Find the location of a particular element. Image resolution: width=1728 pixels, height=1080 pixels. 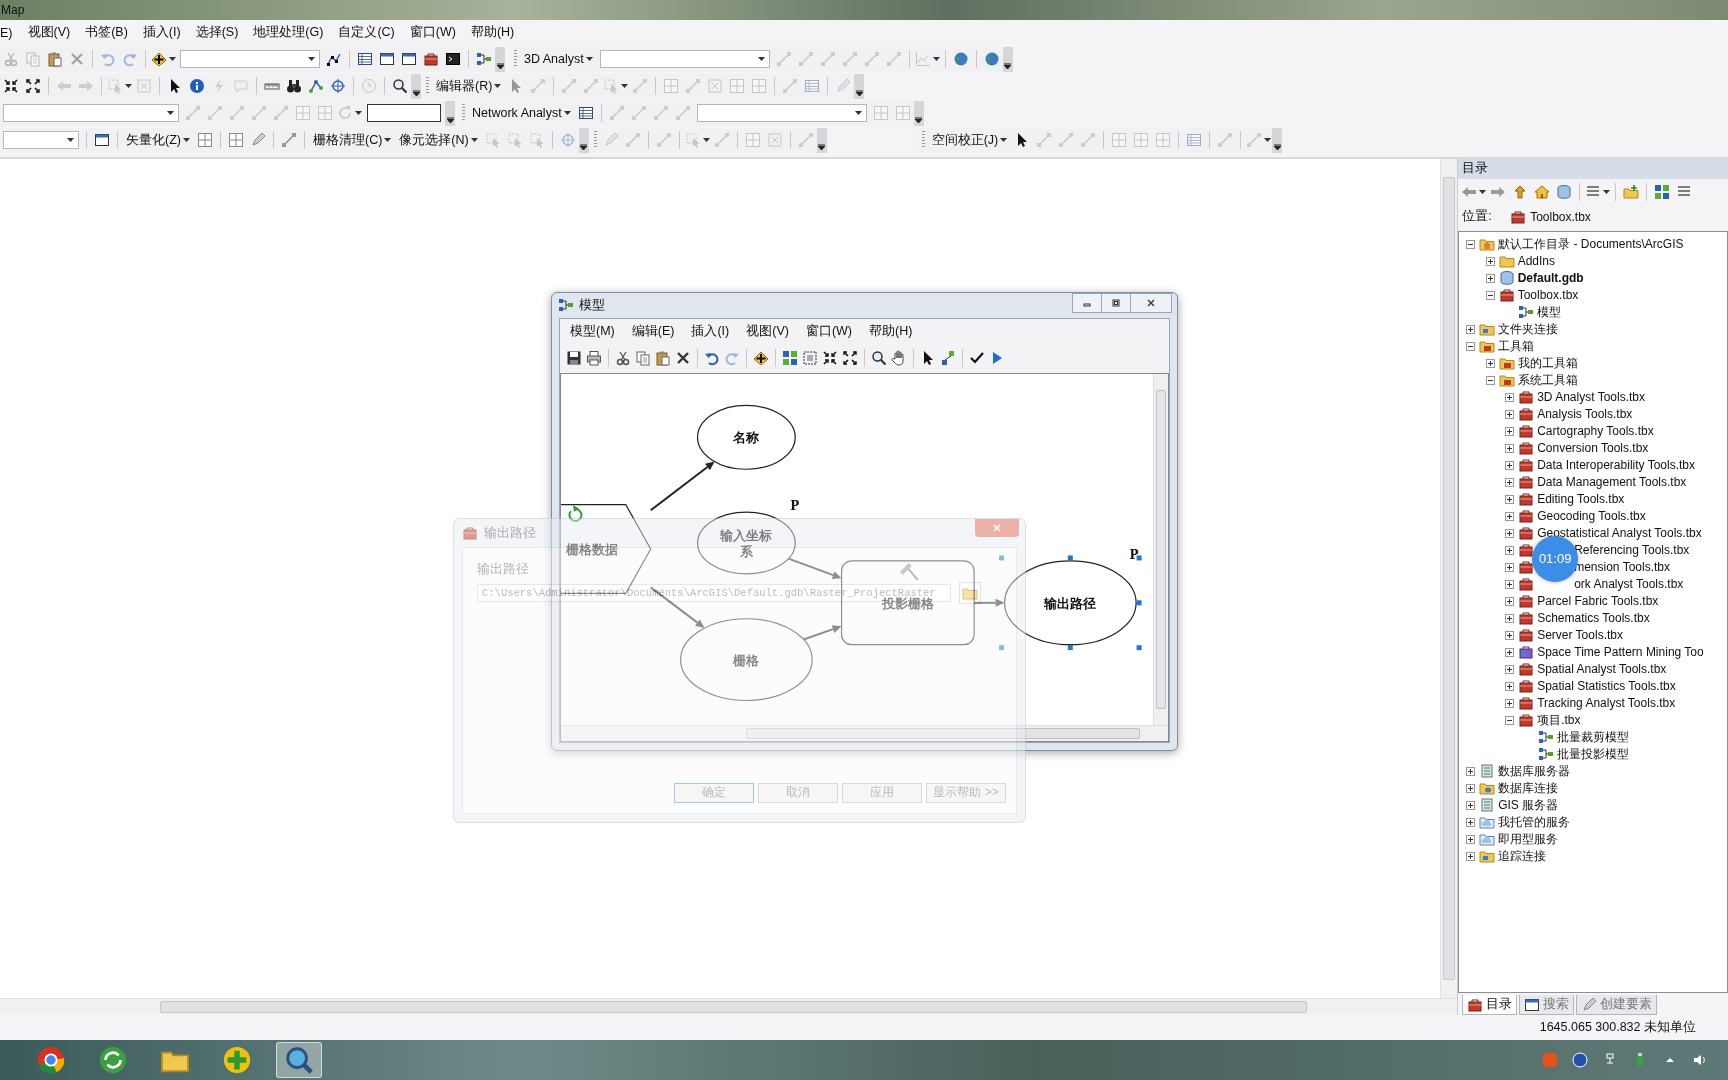

tree-item: GIS 服务器 is located at coordinates (1528, 805).